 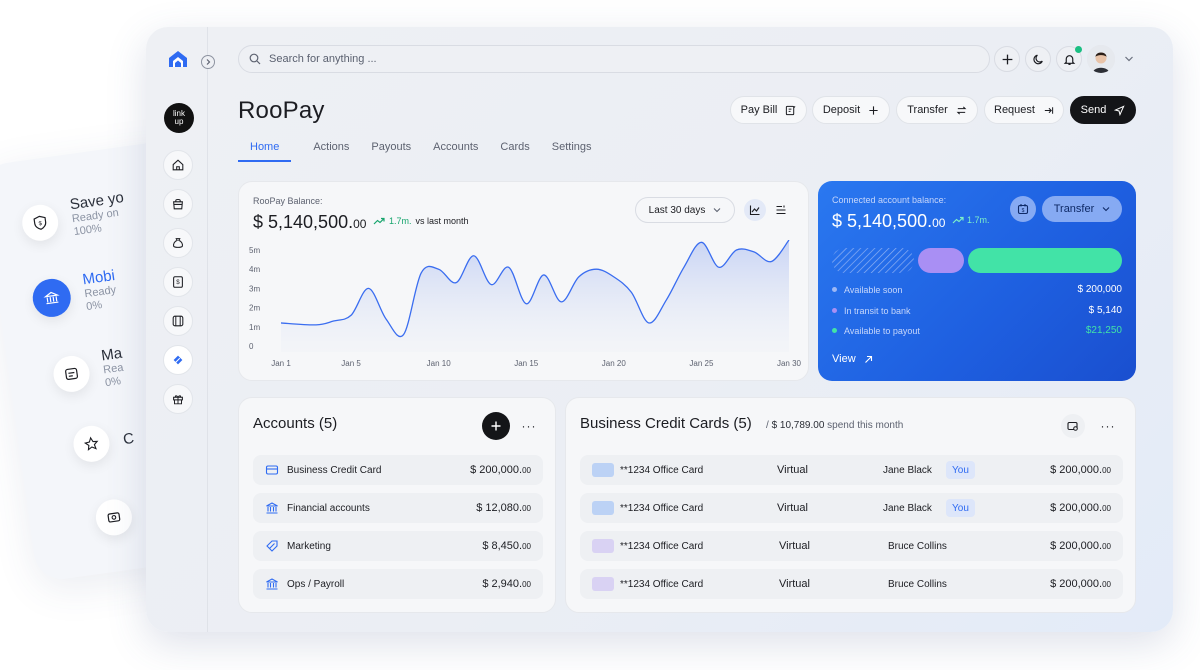 I want to click on account-row: Ops / Payroll $ 2,940.00, so click(x=398, y=584).